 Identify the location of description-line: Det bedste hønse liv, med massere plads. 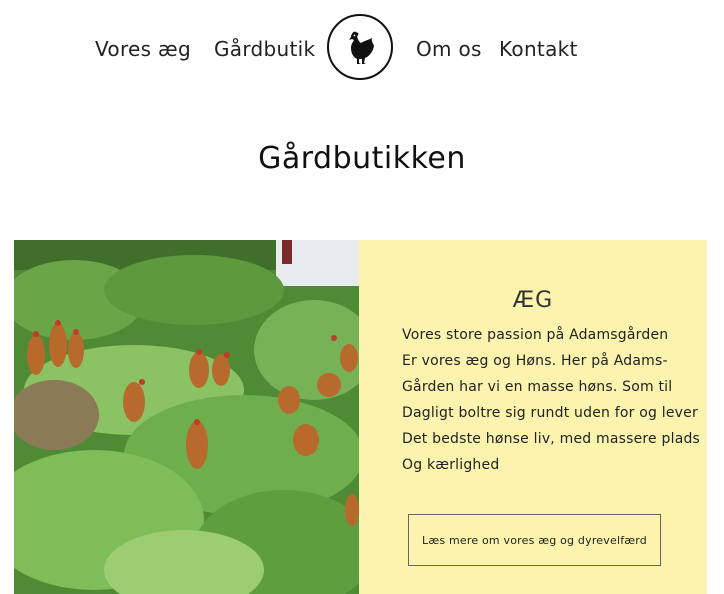
(551, 439).